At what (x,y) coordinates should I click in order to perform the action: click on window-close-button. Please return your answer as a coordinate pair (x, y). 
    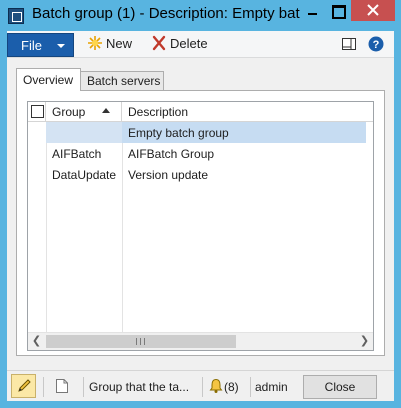
    Looking at the image, I should click on (373, 10).